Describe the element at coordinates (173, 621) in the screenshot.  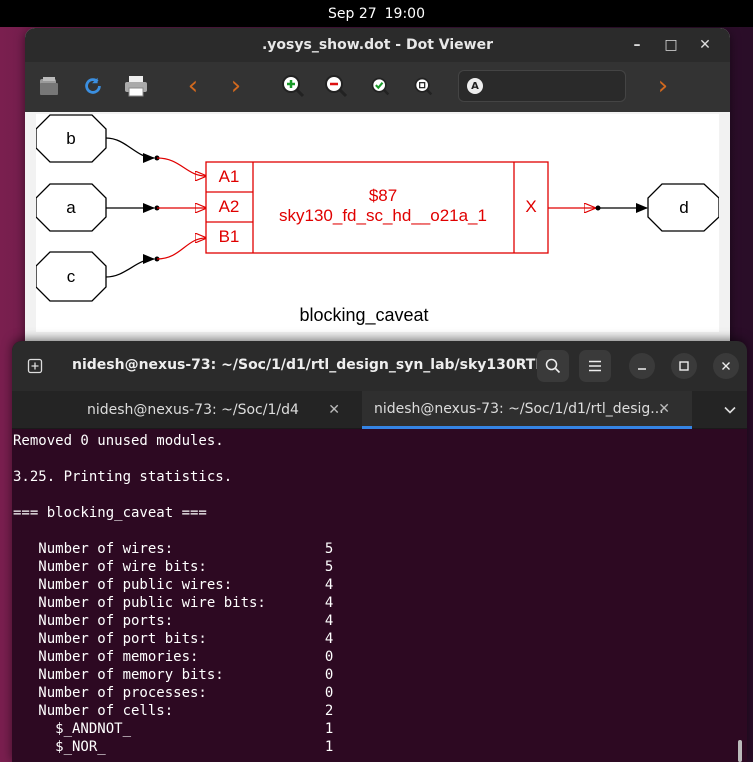
I see `terminal-line: Number of ports: 4` at that location.